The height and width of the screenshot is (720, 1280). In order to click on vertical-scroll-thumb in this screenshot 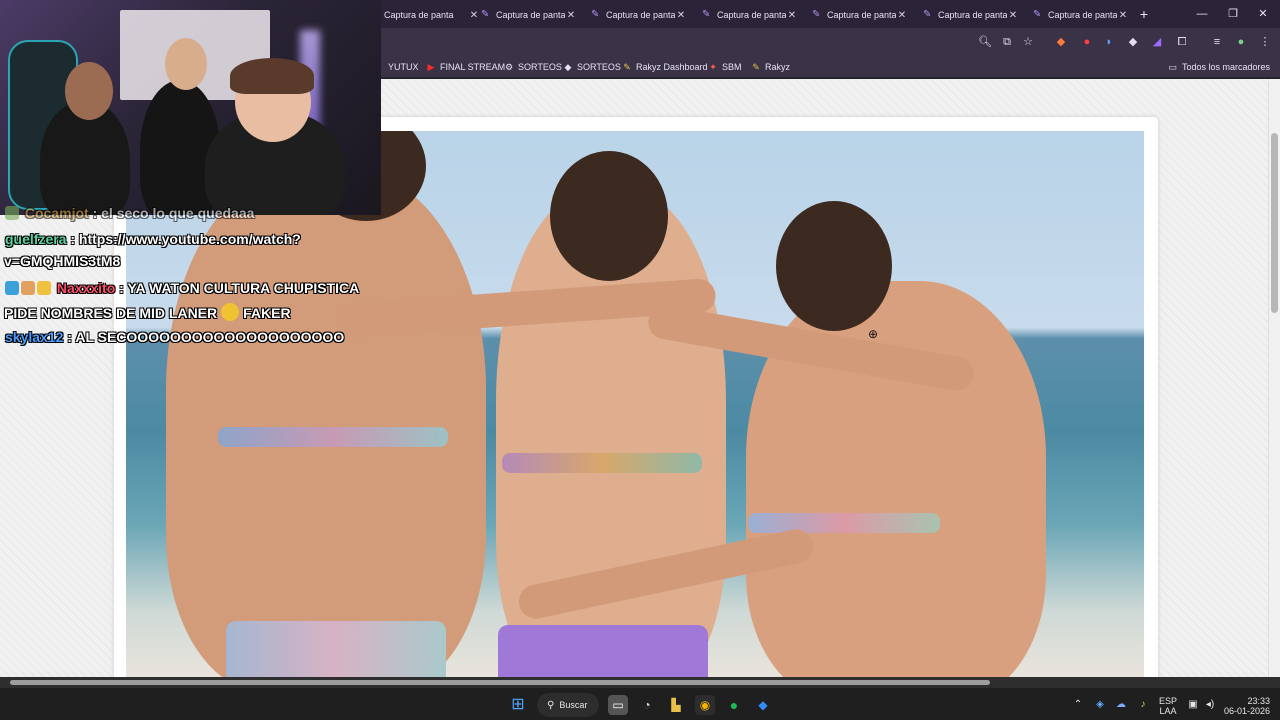, I will do `click(1274, 223)`.